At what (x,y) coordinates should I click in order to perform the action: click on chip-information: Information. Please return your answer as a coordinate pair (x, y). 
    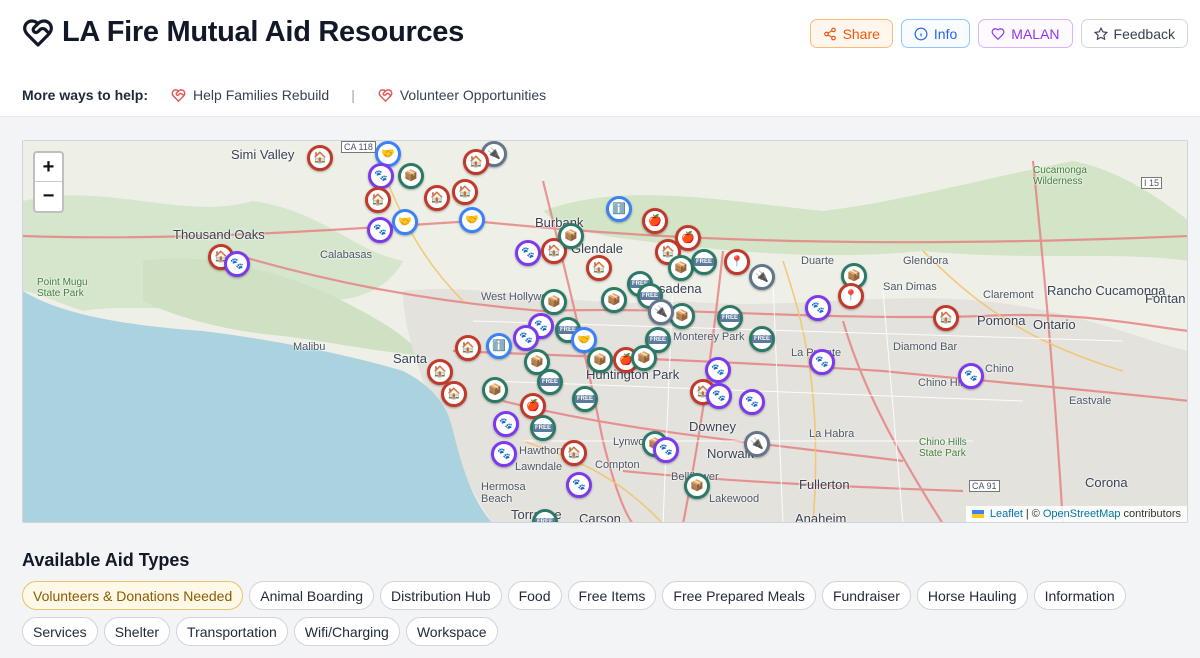
    Looking at the image, I should click on (1079, 595).